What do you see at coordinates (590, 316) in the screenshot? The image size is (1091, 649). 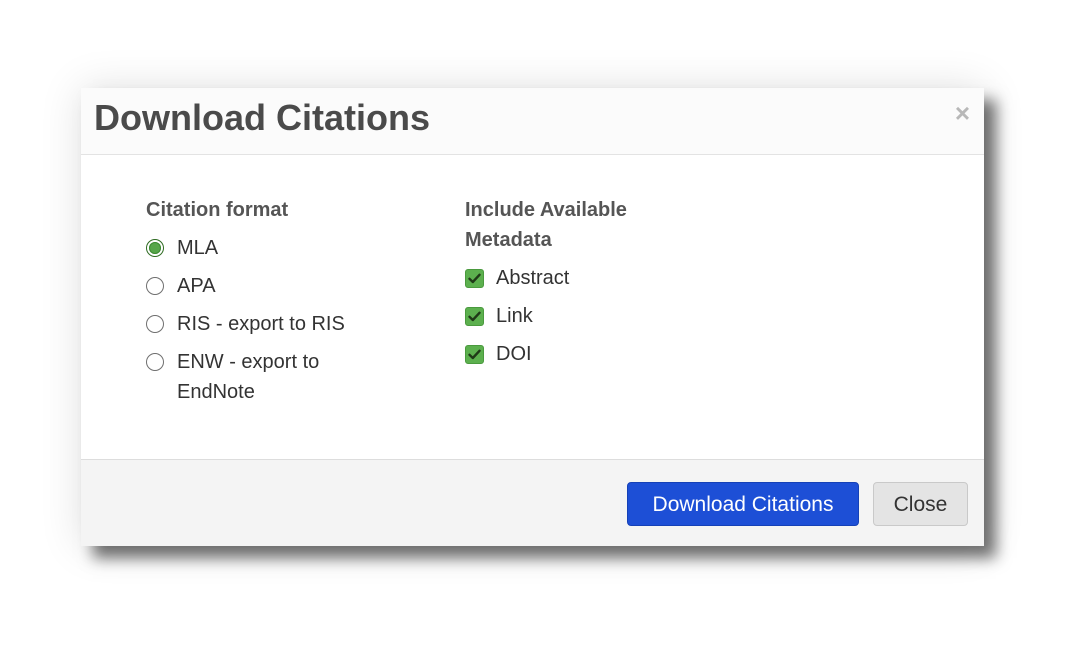 I see `checkbox-option-link: Link` at bounding box center [590, 316].